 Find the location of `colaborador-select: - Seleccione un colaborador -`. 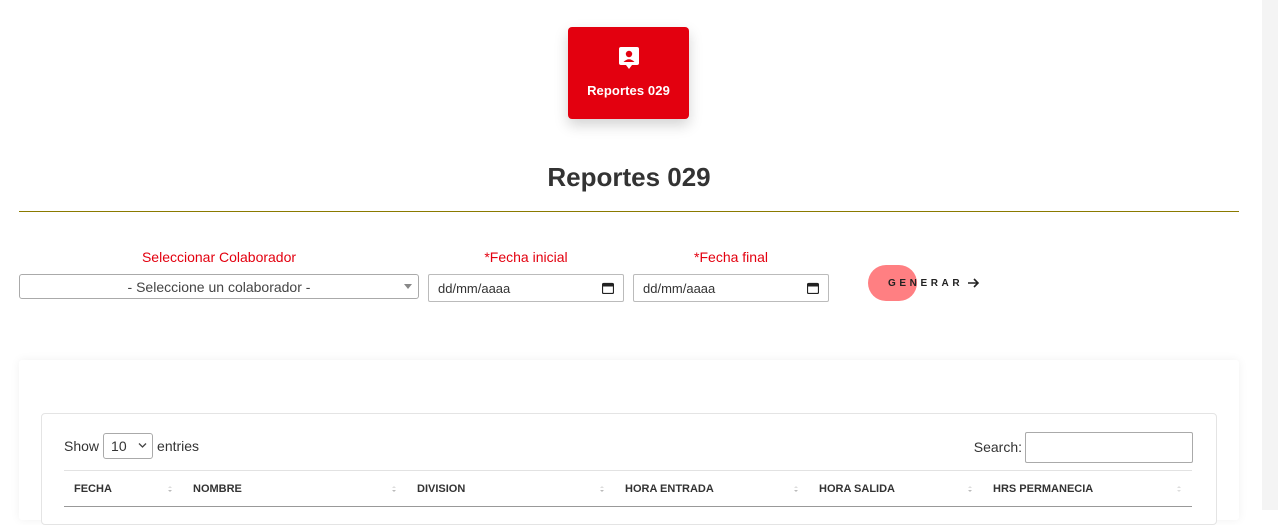

colaborador-select: - Seleccione un colaborador - is located at coordinates (219, 286).